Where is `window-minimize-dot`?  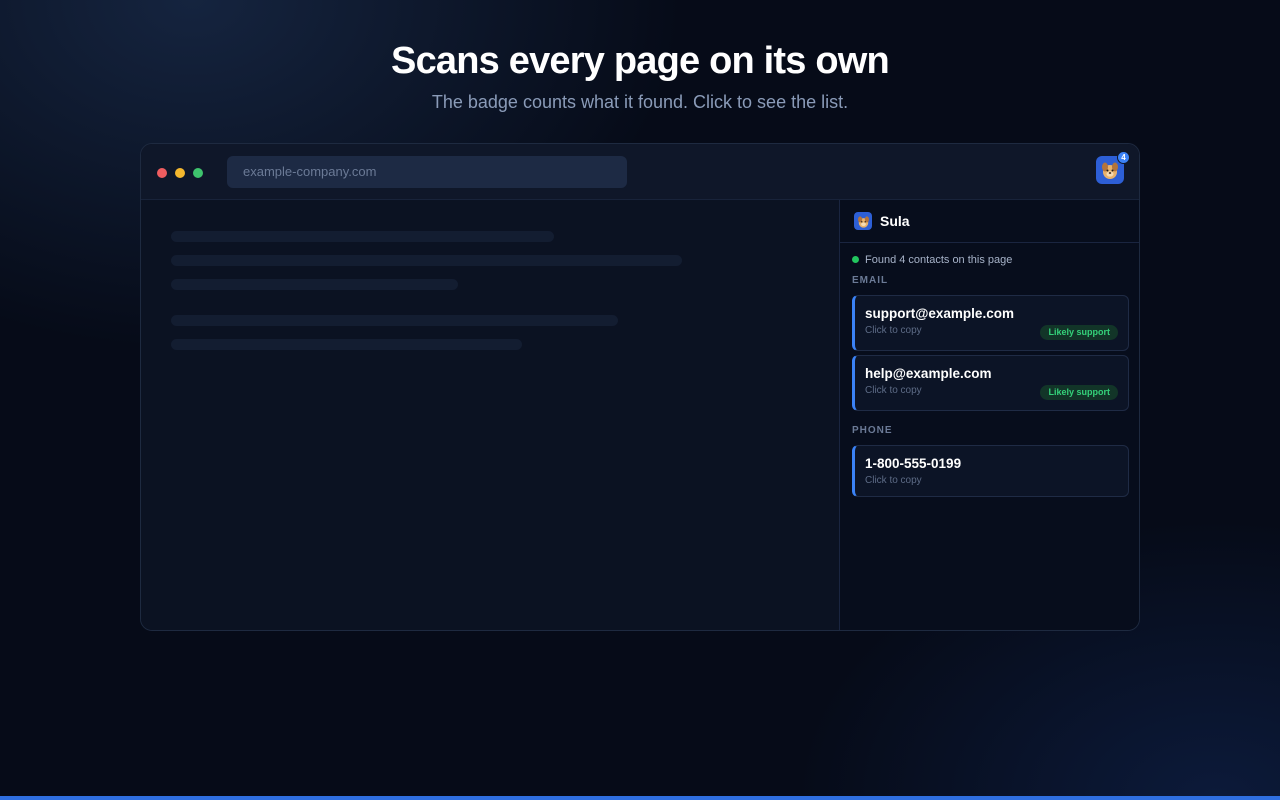
window-minimize-dot is located at coordinates (180, 173).